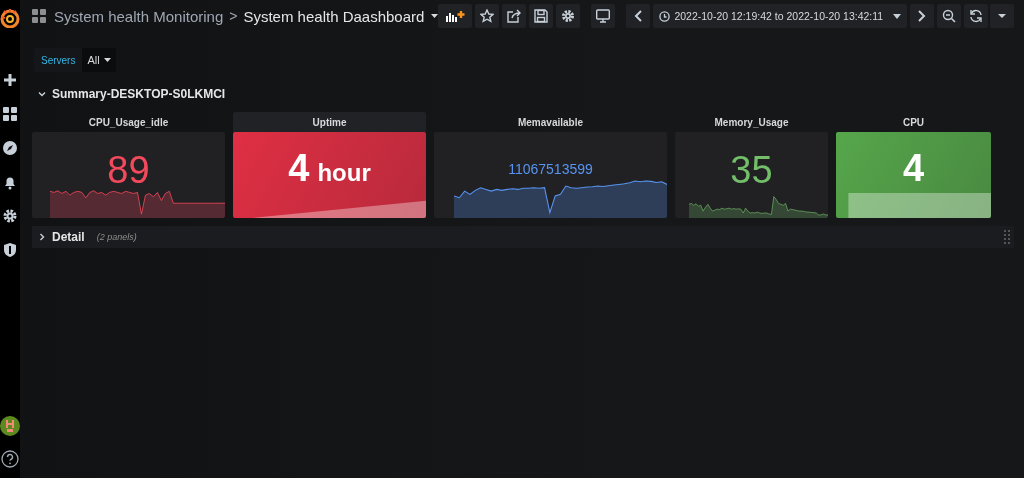 The height and width of the screenshot is (478, 1024). I want to click on time-range-text: 2022-10-20 12:19:42 to 2022-10-20 13:42:11, so click(779, 16).